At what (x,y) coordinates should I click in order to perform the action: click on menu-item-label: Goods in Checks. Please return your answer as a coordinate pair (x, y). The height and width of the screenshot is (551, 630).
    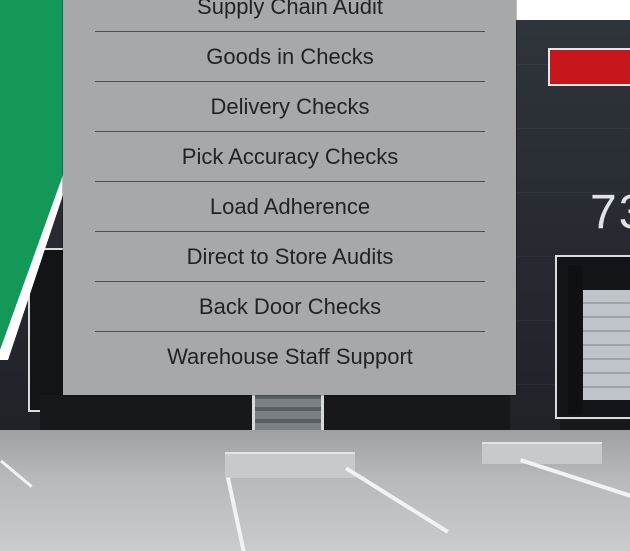
    Looking at the image, I should click on (290, 56).